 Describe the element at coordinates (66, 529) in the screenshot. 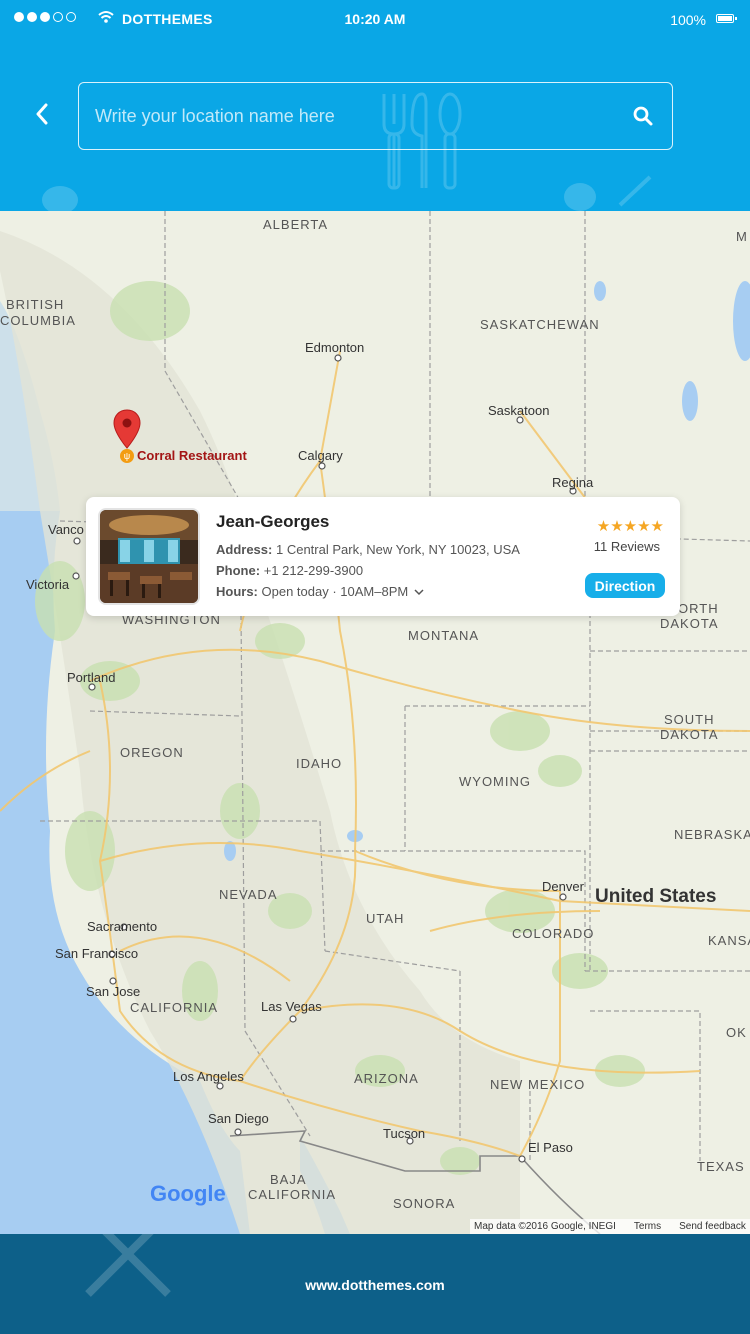

I see `map-label-vanco: Vanco` at that location.